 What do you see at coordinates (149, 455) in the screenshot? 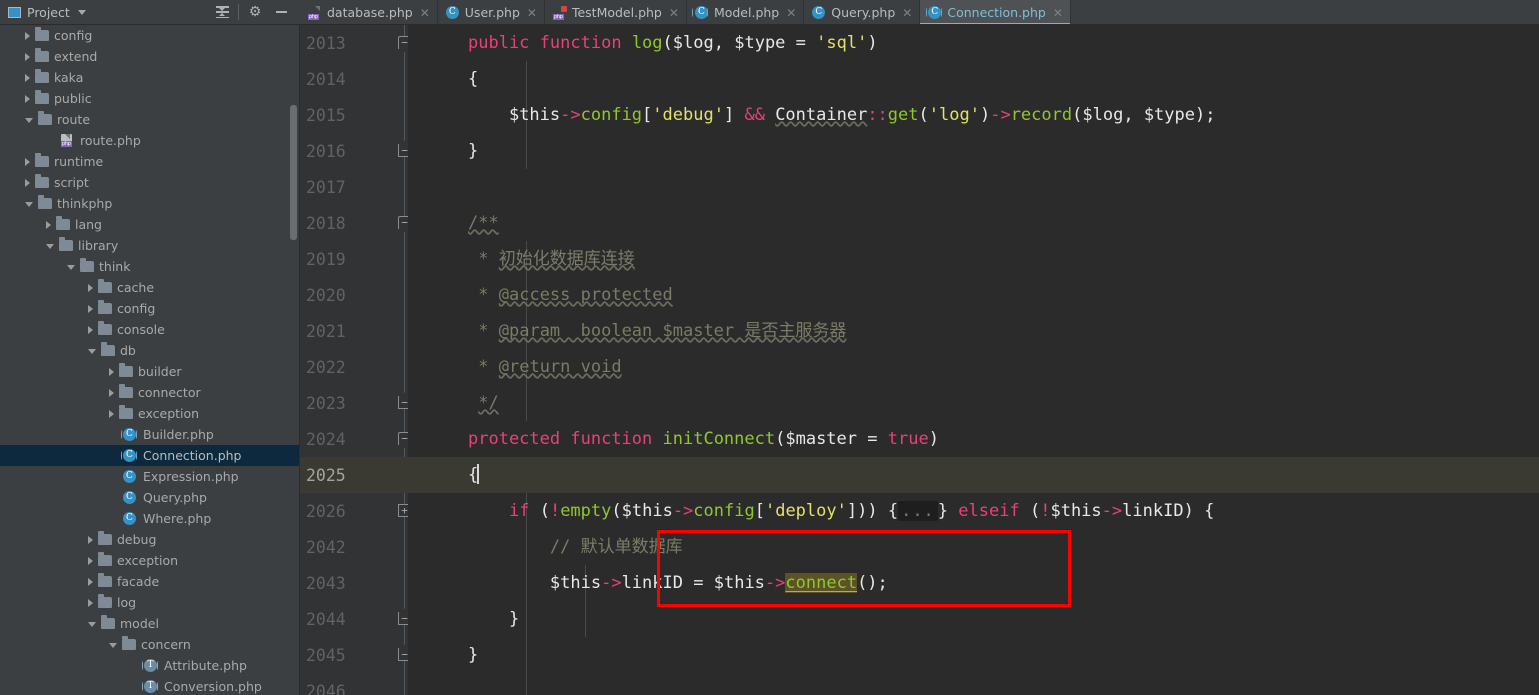
I see `tree-item-connection-php: C Connection.php` at bounding box center [149, 455].